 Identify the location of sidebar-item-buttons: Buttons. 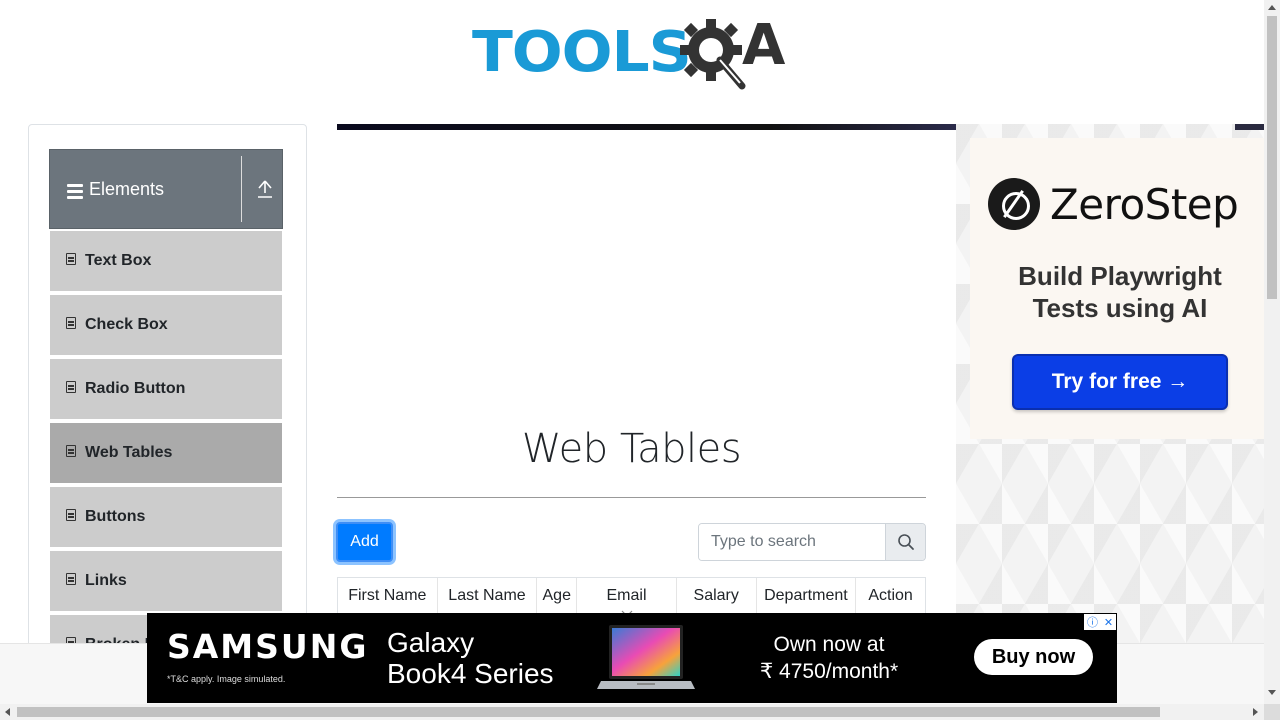
(166, 517).